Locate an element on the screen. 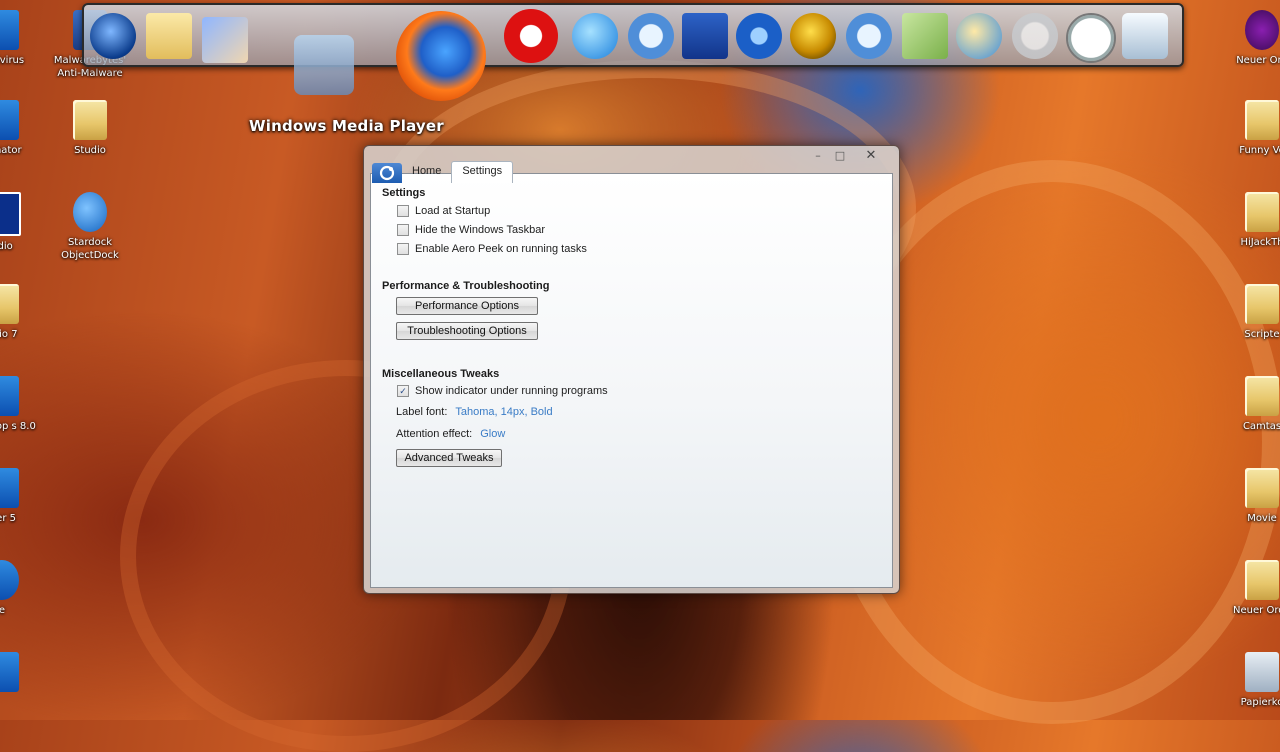 The image size is (1280, 752). desktop-icon-recycle-bin: Papierko is located at coordinates (1251, 680).